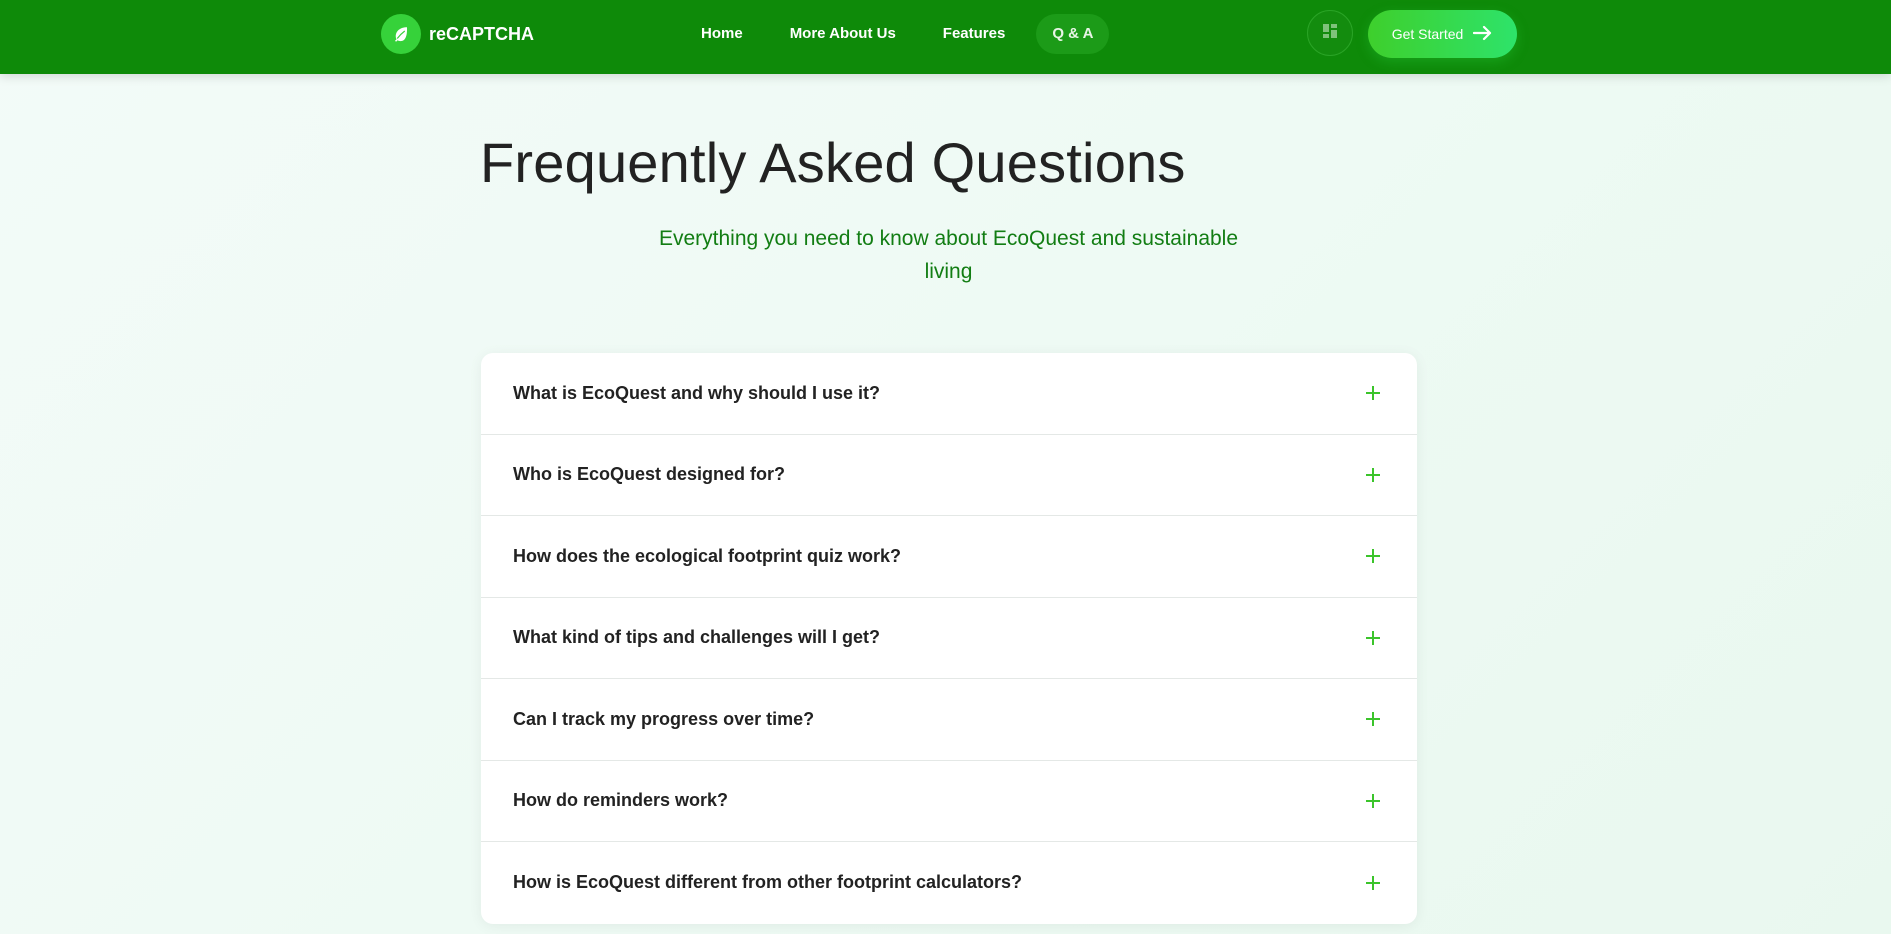  I want to click on nav-q-and-a: Q & A, so click(1073, 34).